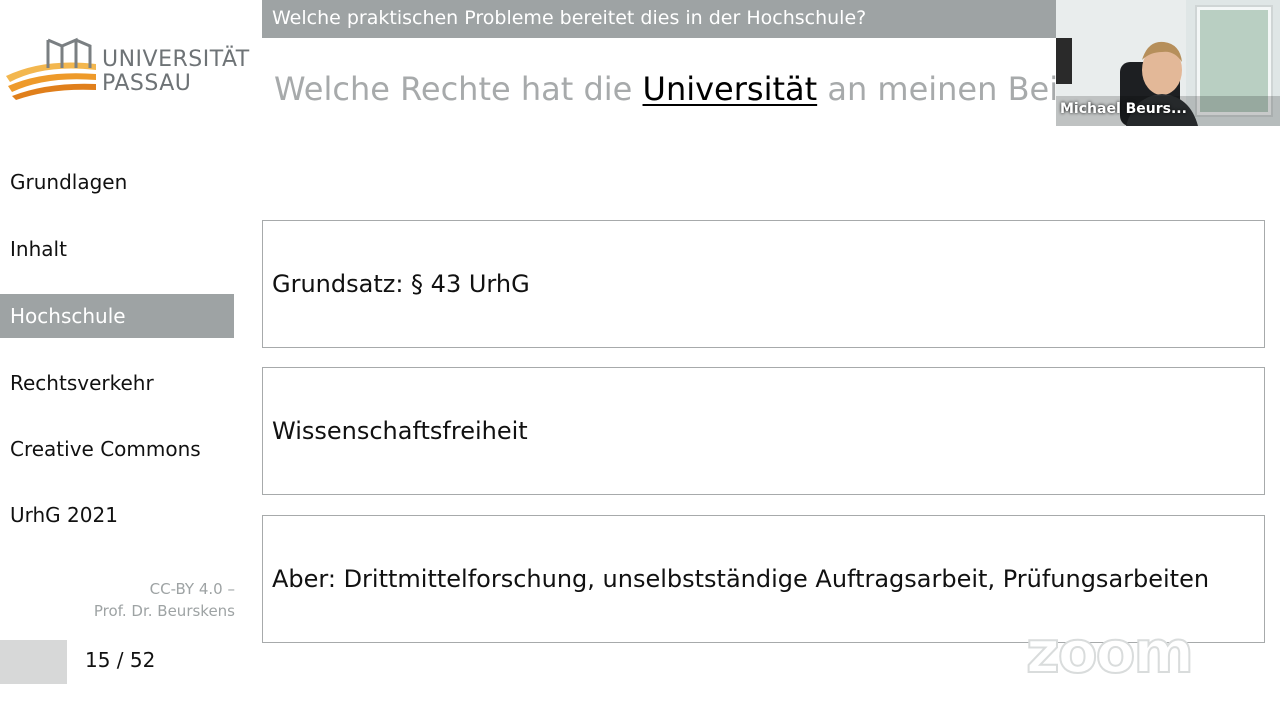 This screenshot has width=1280, height=720. What do you see at coordinates (64, 515) in the screenshot?
I see `sidebar-item-label: UrhG 2021` at bounding box center [64, 515].